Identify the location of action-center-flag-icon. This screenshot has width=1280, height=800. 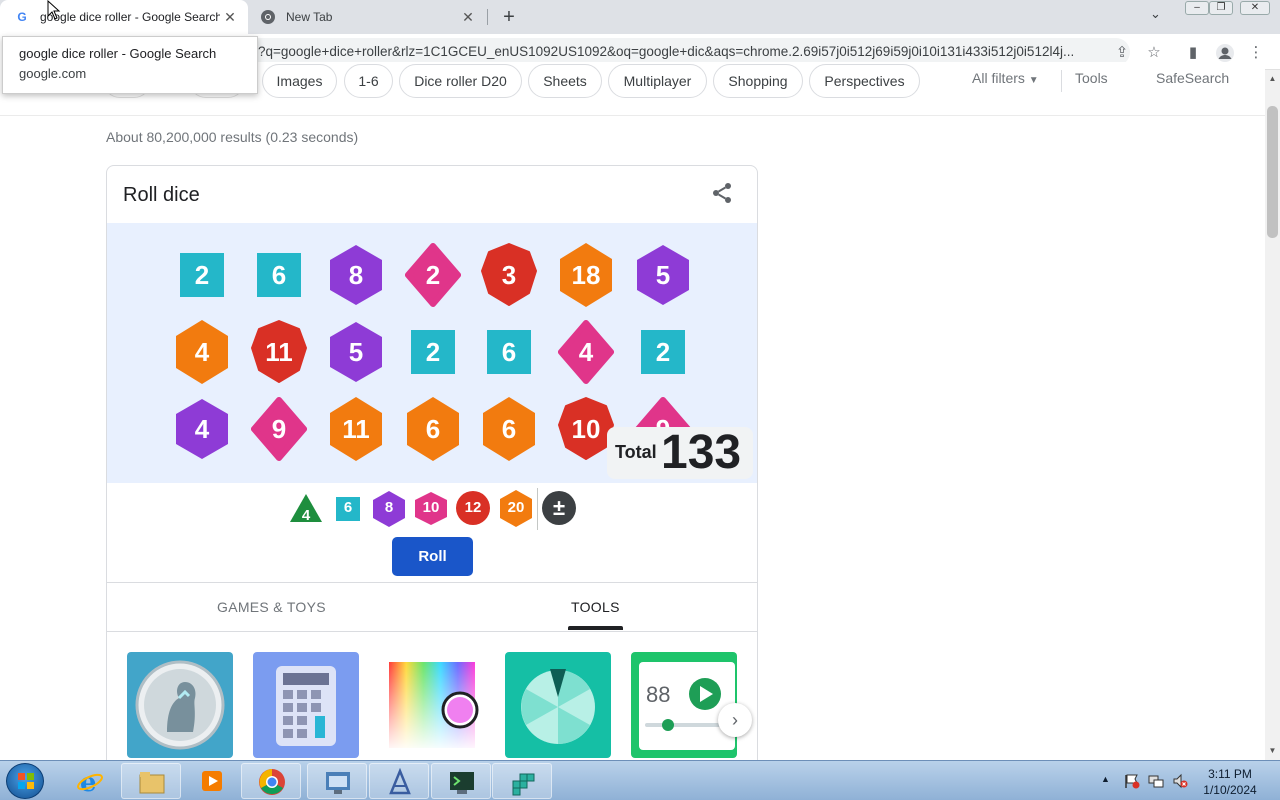
(1132, 781).